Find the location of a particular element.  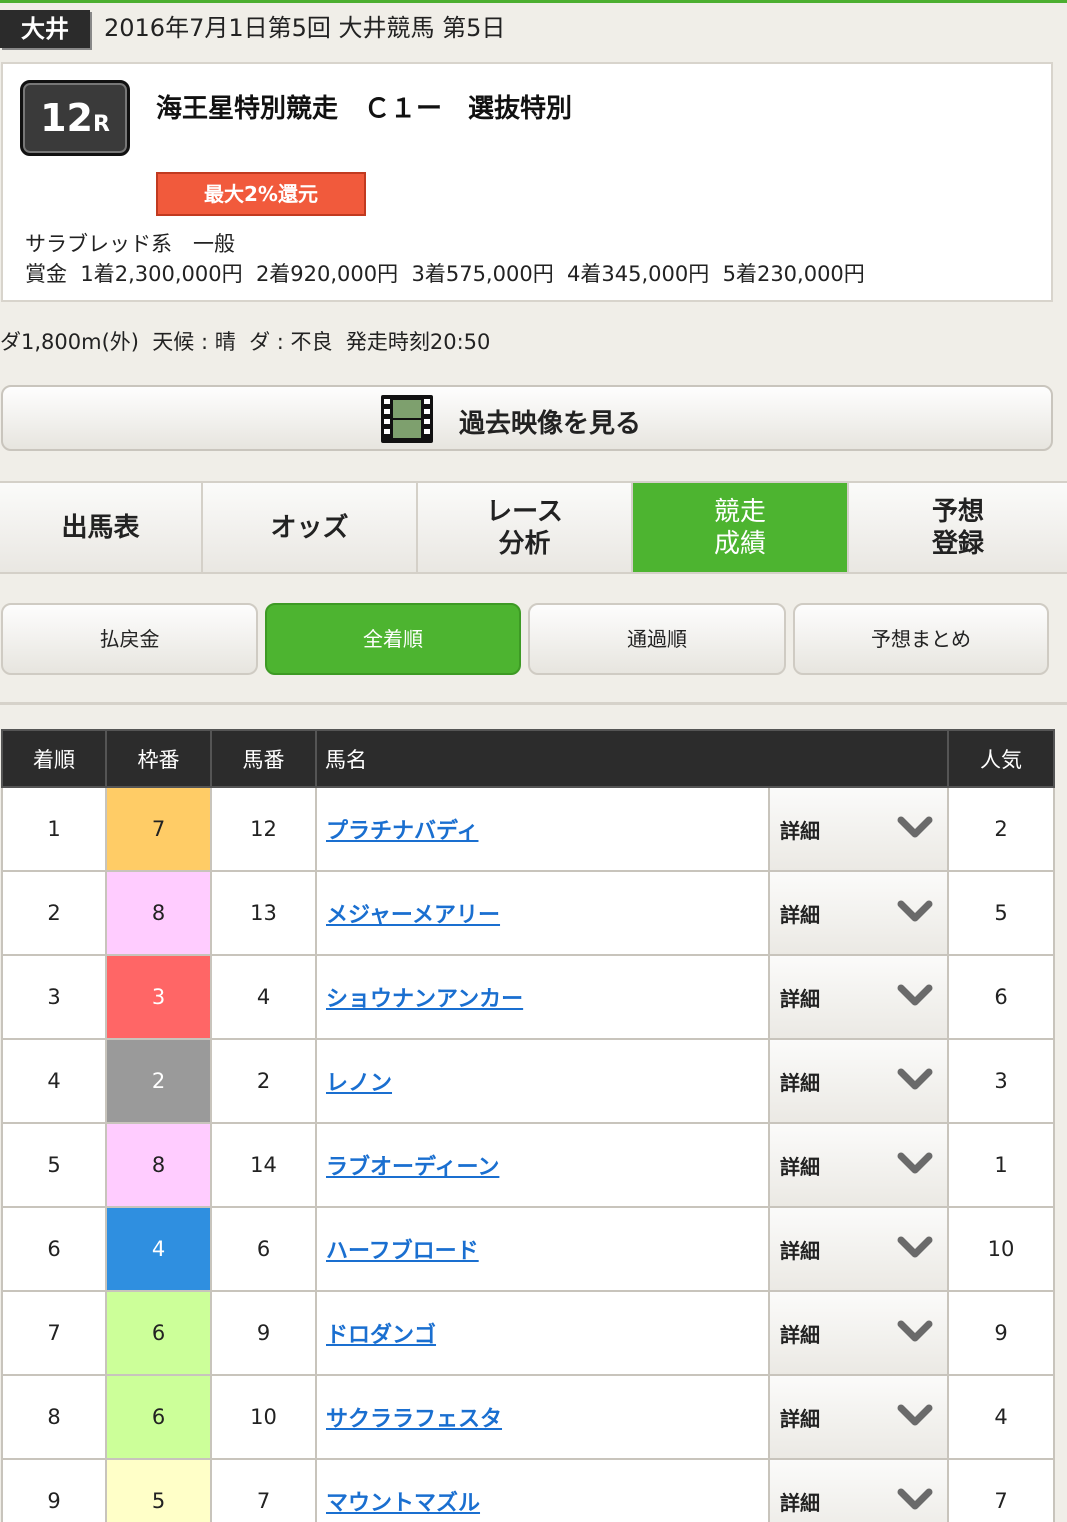

frame-cell: 8 is located at coordinates (158, 1165).